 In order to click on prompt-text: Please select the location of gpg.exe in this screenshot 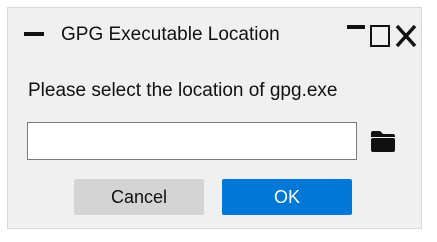, I will do `click(183, 90)`.